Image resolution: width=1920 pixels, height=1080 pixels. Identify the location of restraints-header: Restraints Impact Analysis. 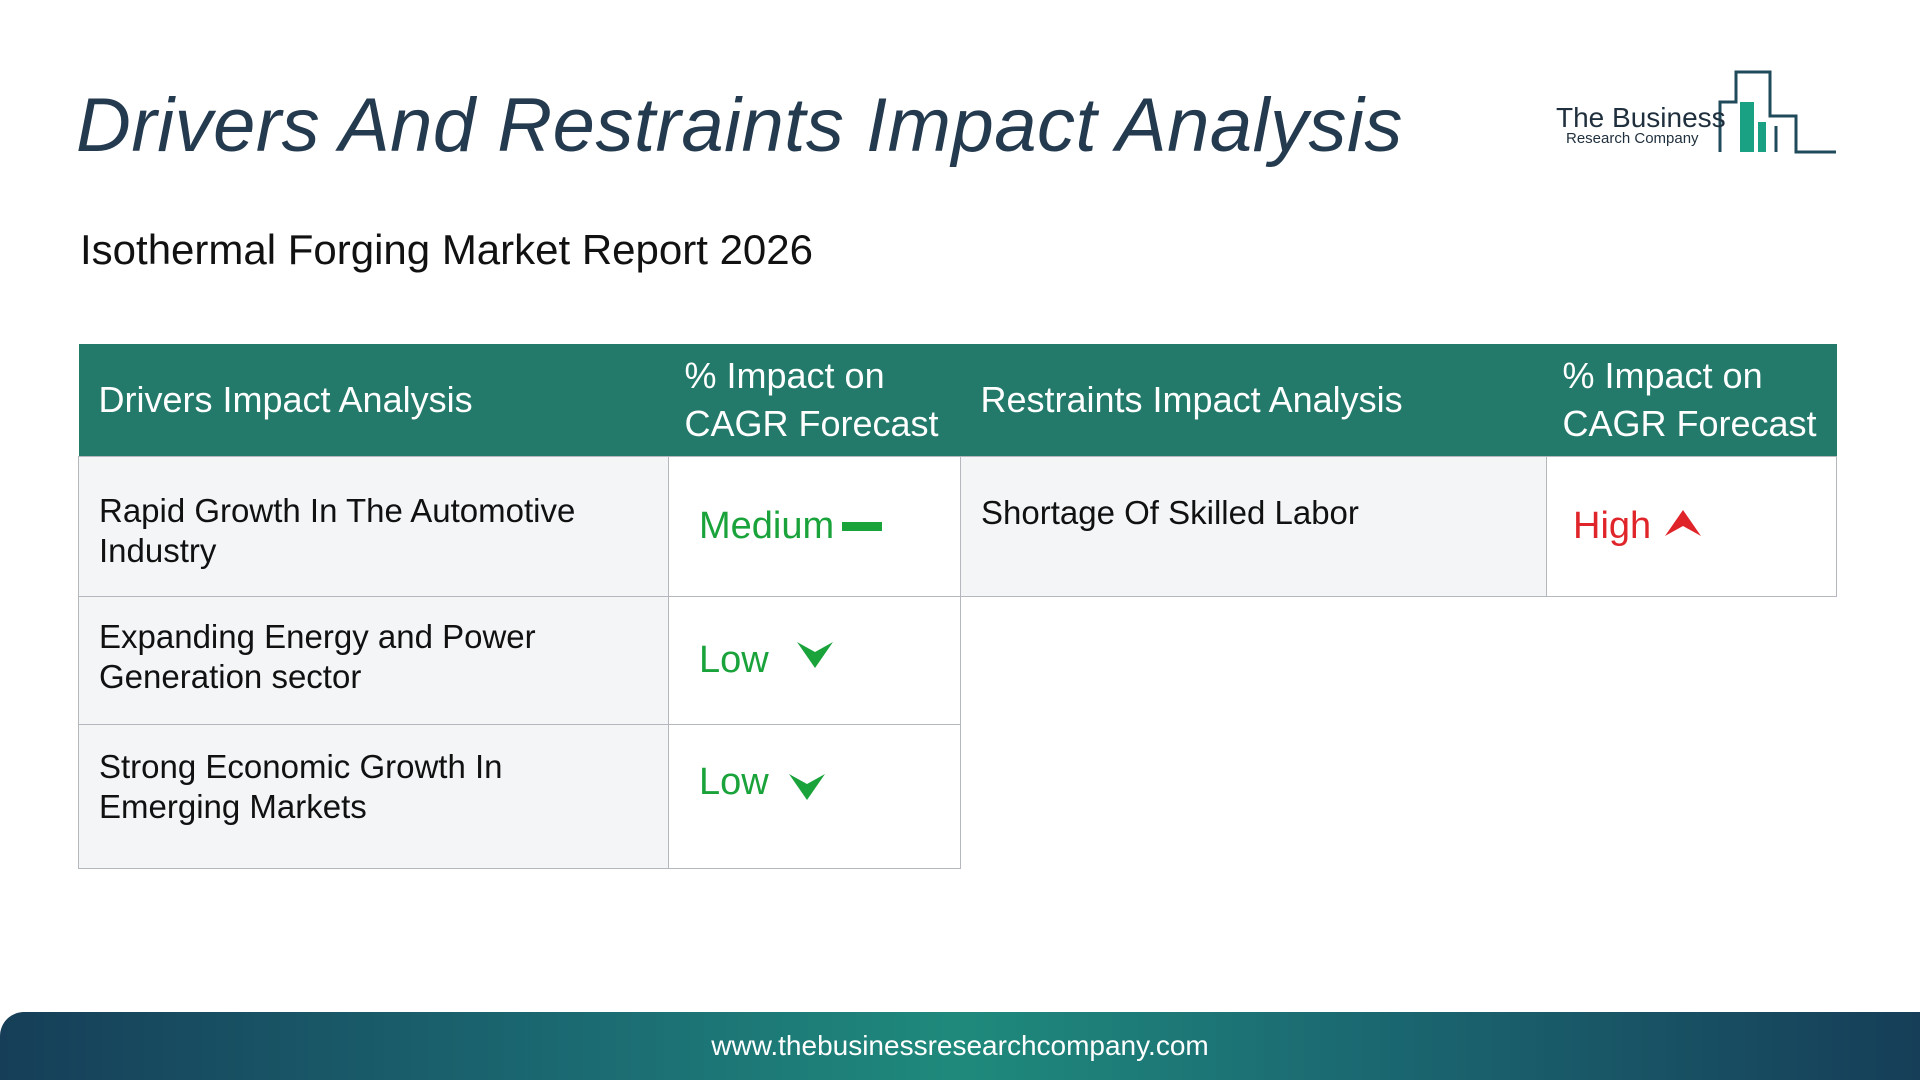
(1253, 400).